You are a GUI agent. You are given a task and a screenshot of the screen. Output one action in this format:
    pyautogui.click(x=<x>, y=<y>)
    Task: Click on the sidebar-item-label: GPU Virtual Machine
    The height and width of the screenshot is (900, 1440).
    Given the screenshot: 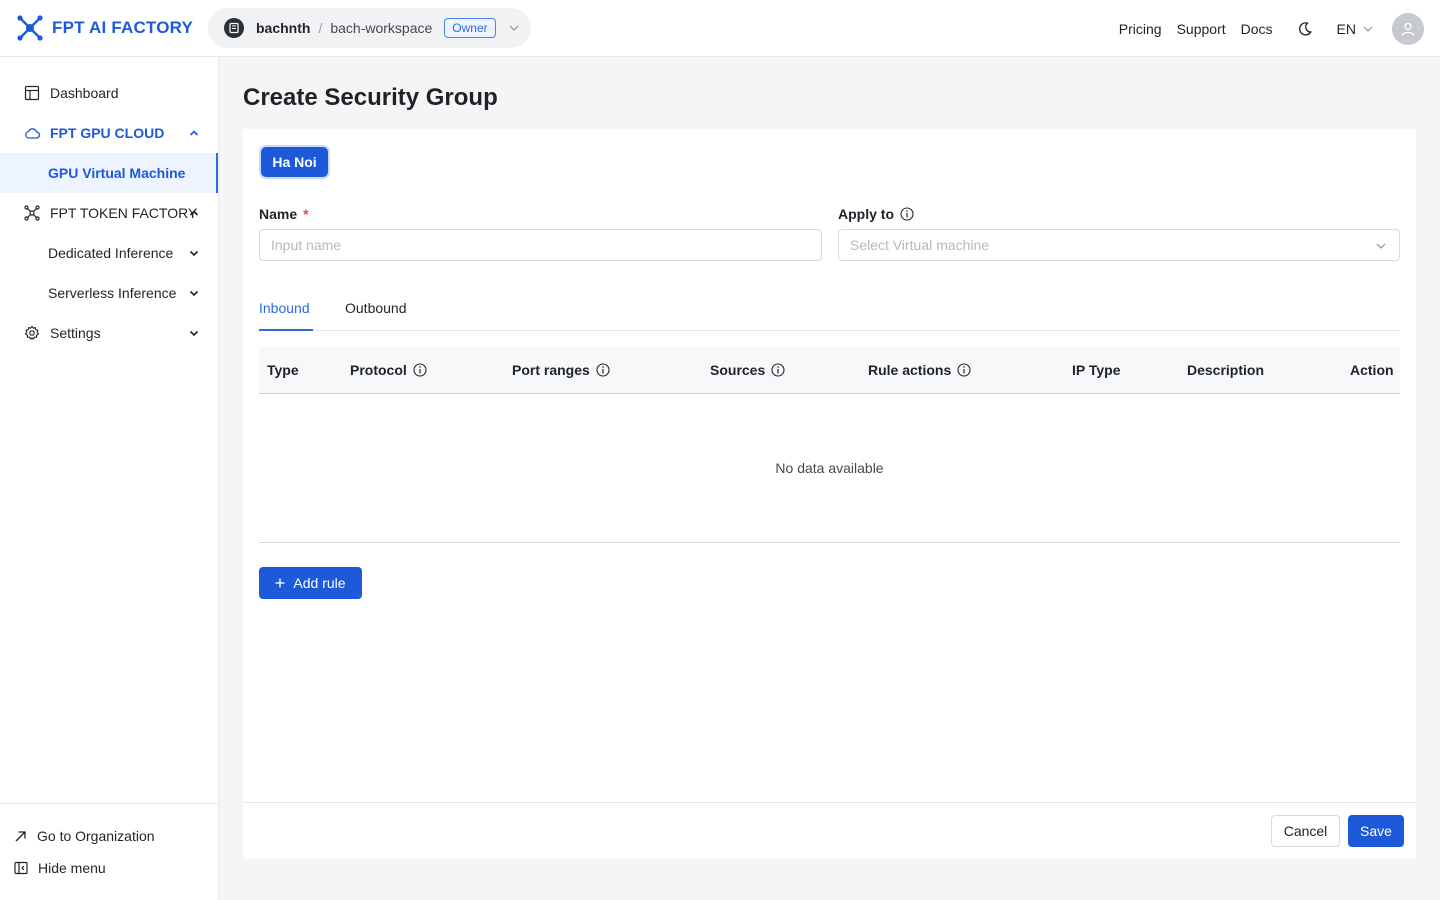 What is the action you would take?
    pyautogui.click(x=117, y=173)
    